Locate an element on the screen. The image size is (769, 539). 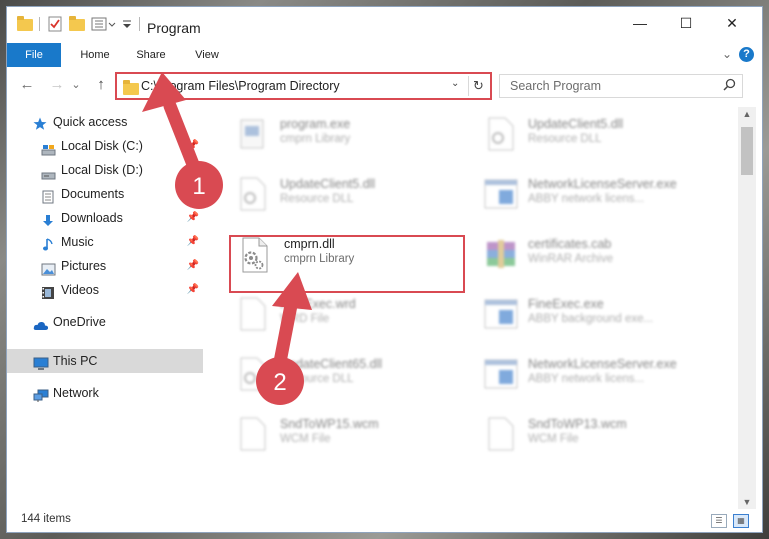
sidebar-item-onedrive: OneDrive is located at coordinates (105, 322).